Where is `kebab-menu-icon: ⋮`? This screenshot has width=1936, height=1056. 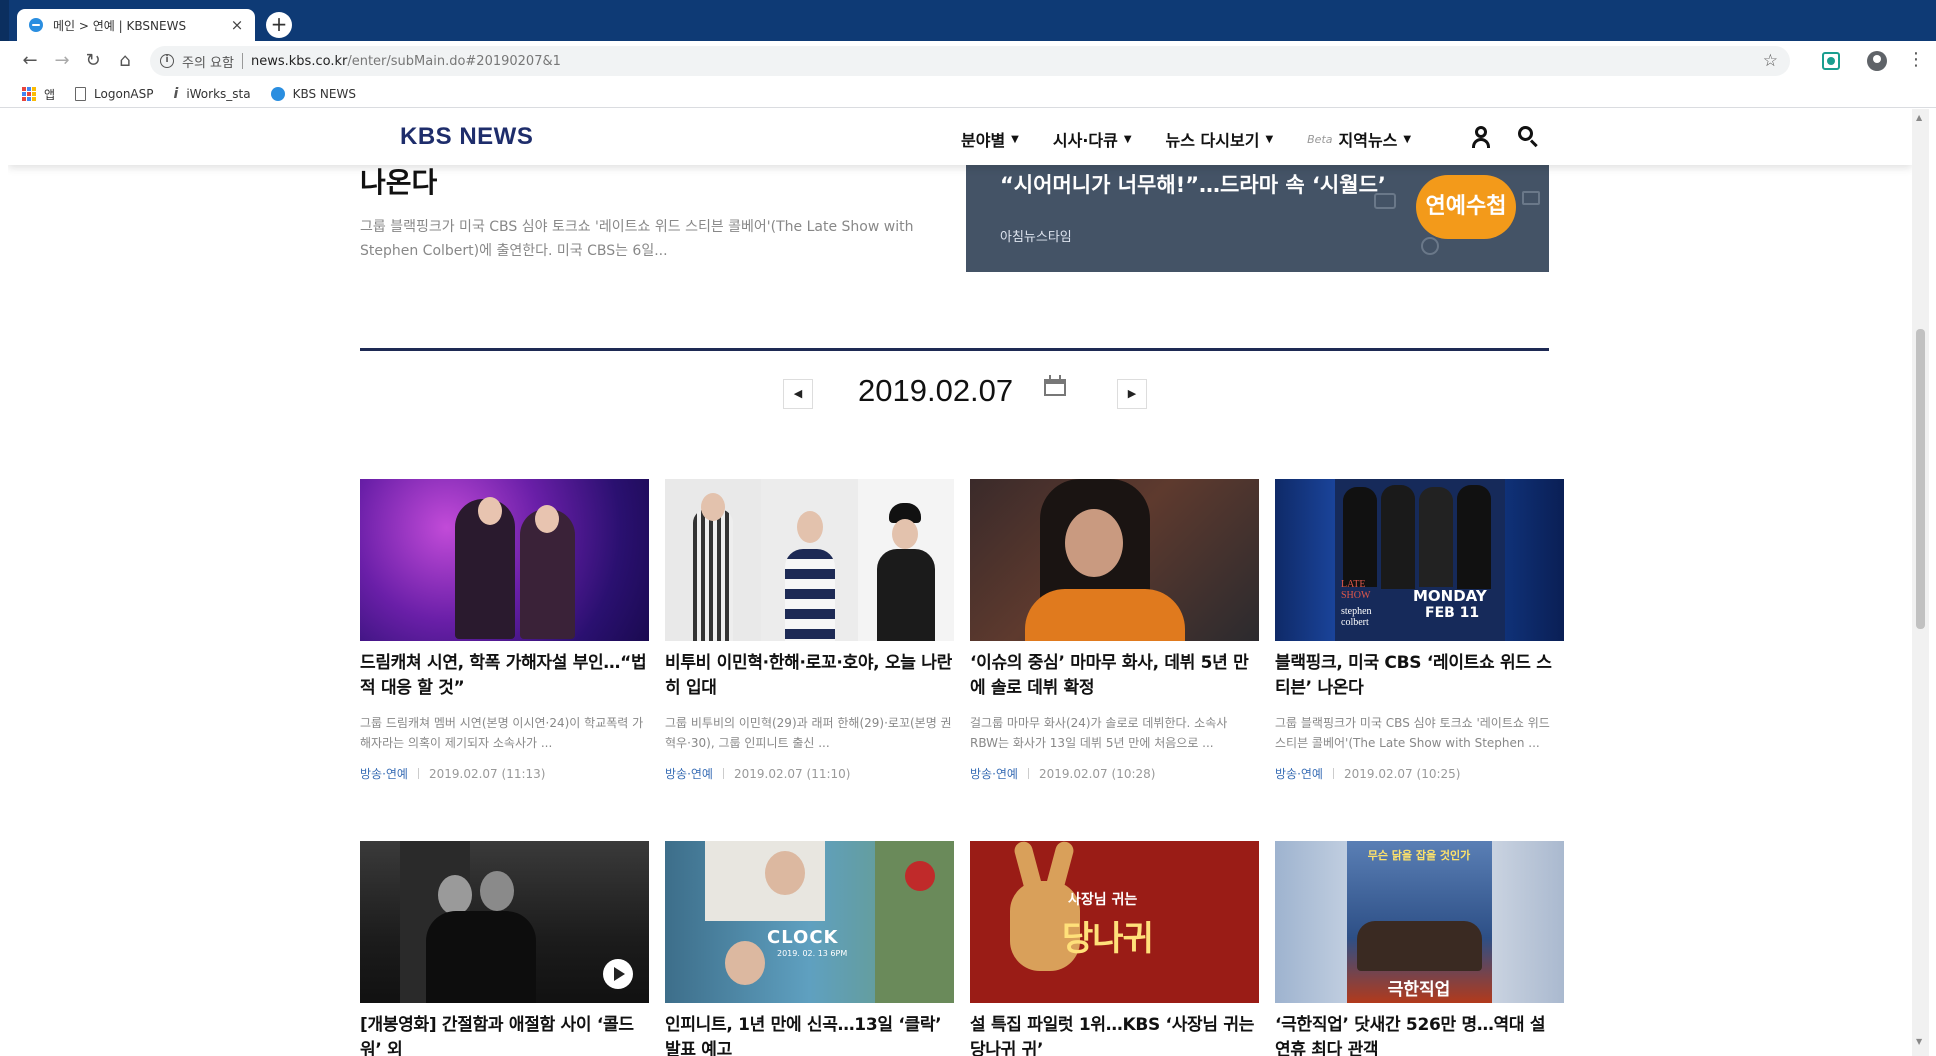 kebab-menu-icon: ⋮ is located at coordinates (1916, 59).